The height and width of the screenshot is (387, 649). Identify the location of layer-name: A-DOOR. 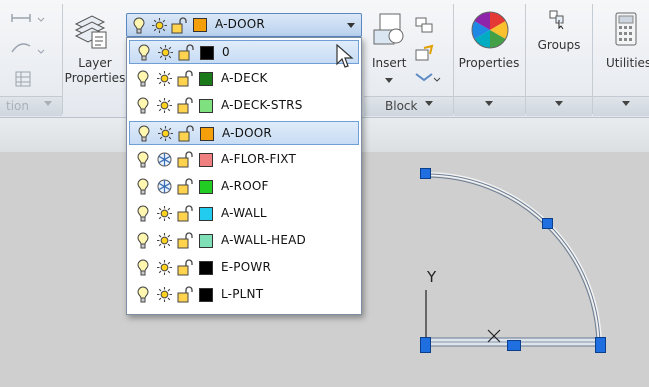
(247, 133).